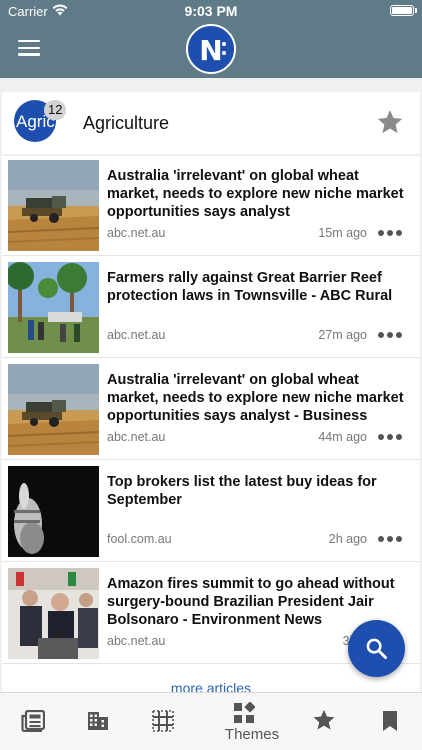 Image resolution: width=422 pixels, height=750 pixels. I want to click on tab-companies, so click(98, 721).